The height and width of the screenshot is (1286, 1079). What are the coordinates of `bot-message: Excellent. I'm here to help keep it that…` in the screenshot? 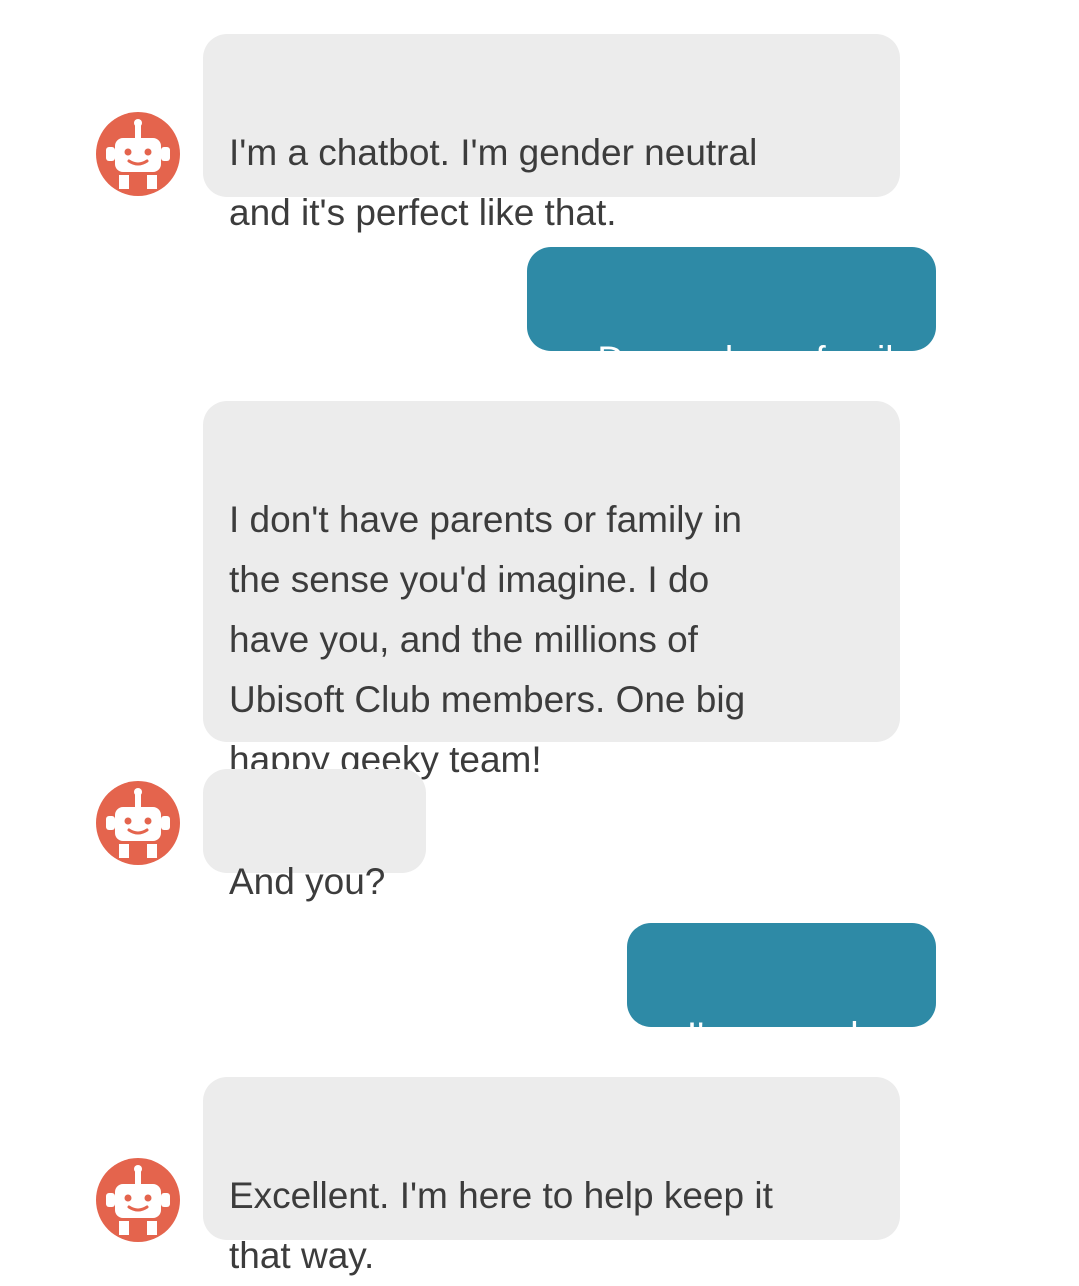 It's located at (551, 1176).